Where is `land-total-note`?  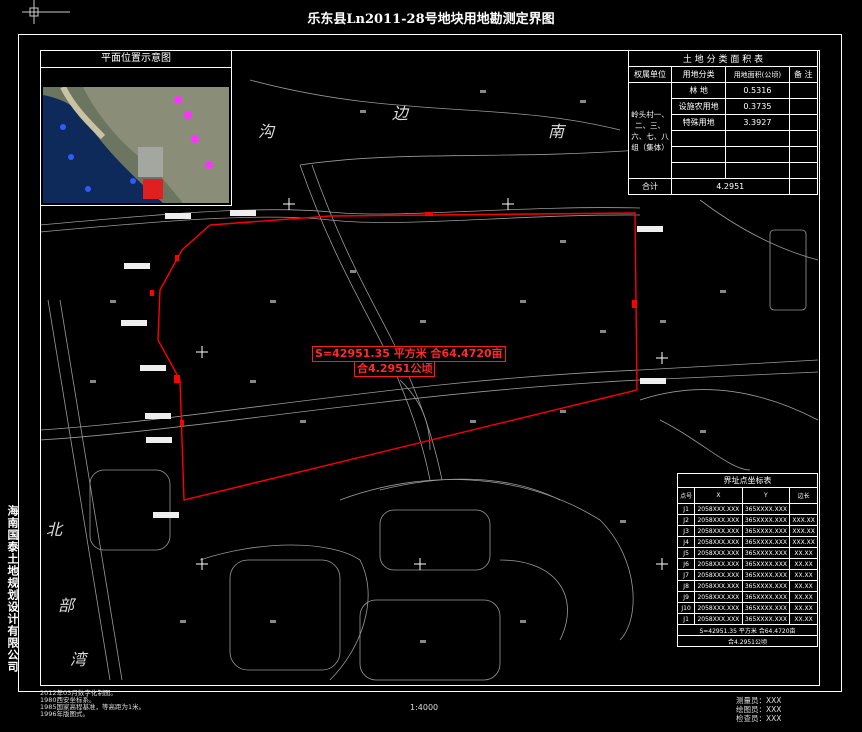
land-total-note is located at coordinates (803, 186).